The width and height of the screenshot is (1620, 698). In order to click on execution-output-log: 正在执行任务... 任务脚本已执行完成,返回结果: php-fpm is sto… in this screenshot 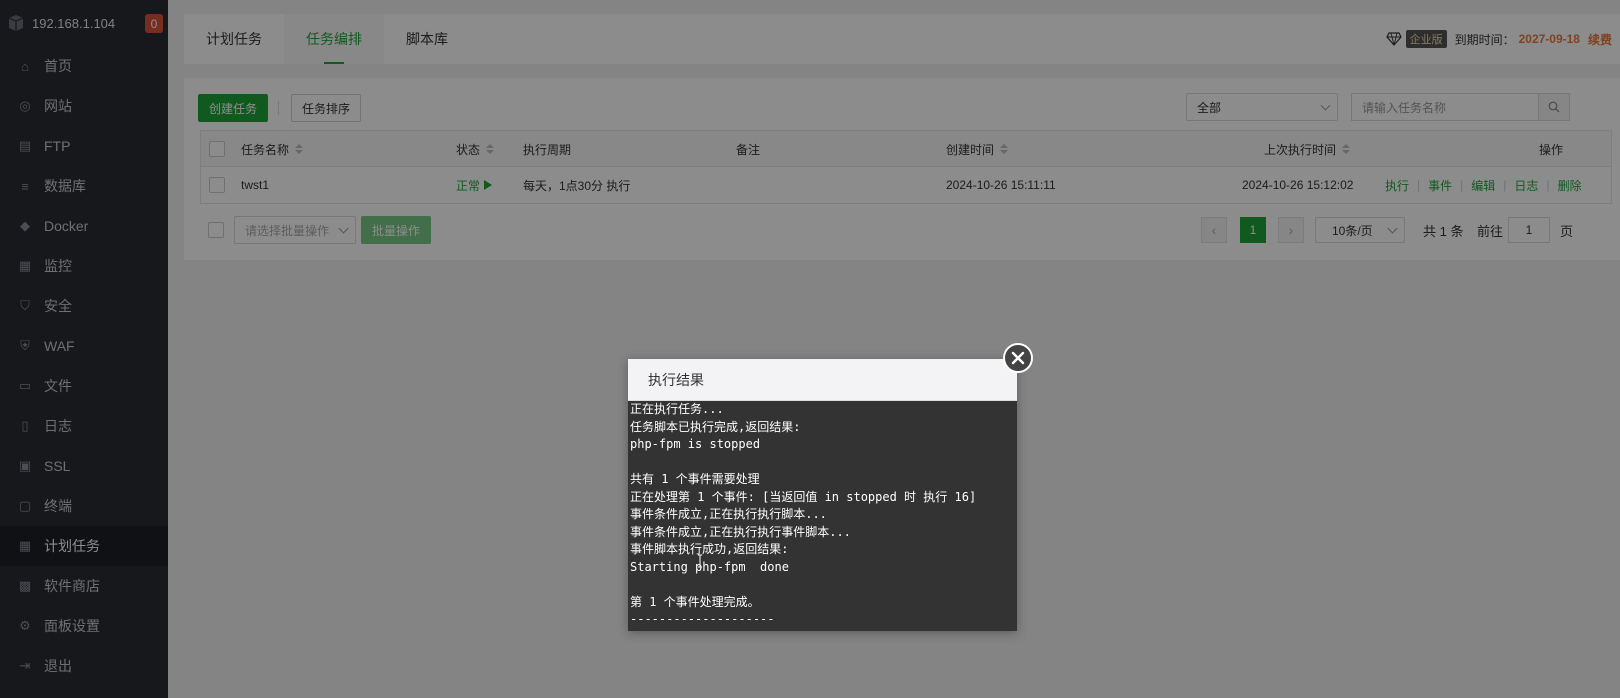, I will do `click(822, 516)`.